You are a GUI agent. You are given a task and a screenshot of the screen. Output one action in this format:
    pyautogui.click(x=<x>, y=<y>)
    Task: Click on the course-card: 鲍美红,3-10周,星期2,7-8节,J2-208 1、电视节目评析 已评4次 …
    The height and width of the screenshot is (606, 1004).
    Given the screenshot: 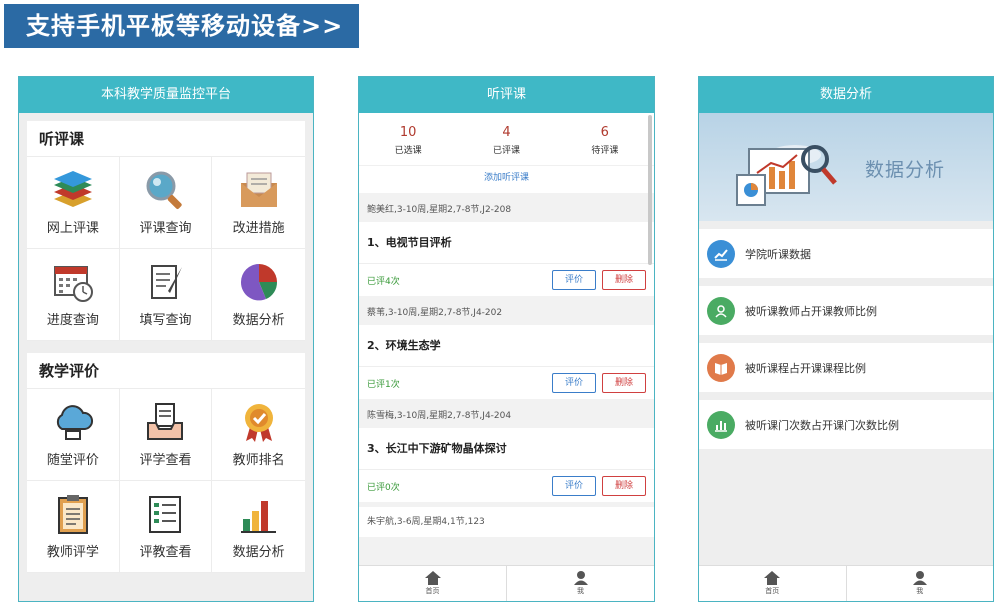 What is the action you would take?
    pyautogui.click(x=506, y=247)
    